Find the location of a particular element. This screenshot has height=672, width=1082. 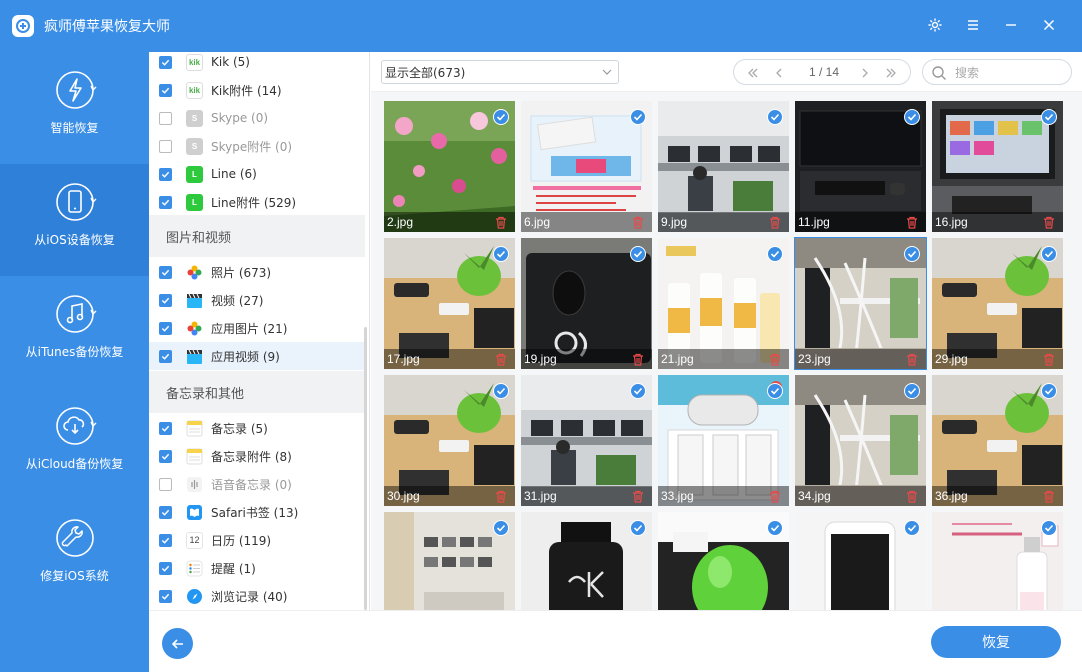

last-page-icon is located at coordinates (891, 73).